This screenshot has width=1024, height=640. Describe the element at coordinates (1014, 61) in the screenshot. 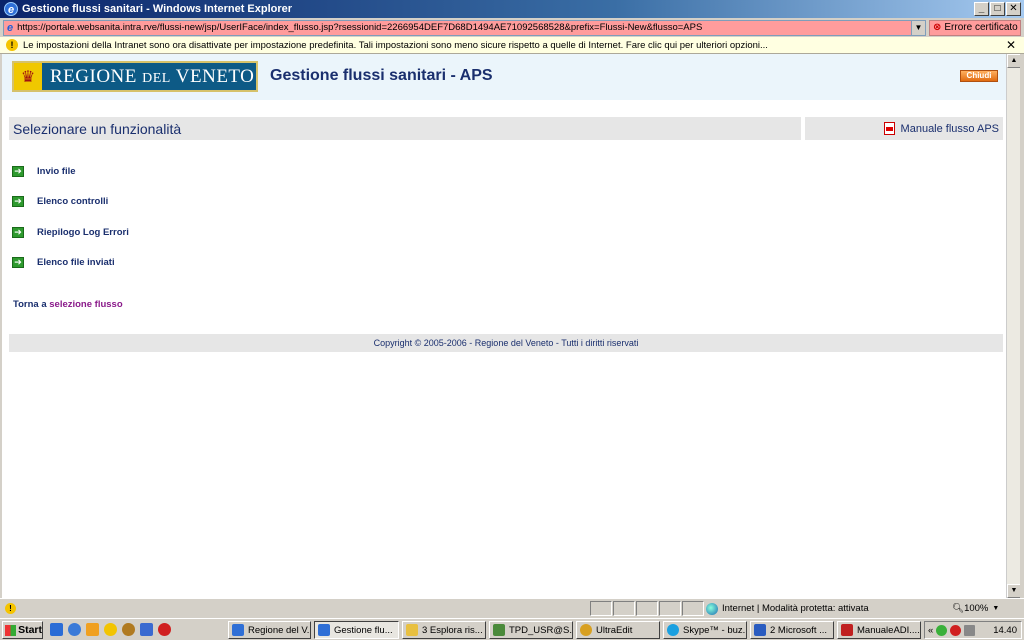

I see `scroll-up-icon: ▲` at that location.